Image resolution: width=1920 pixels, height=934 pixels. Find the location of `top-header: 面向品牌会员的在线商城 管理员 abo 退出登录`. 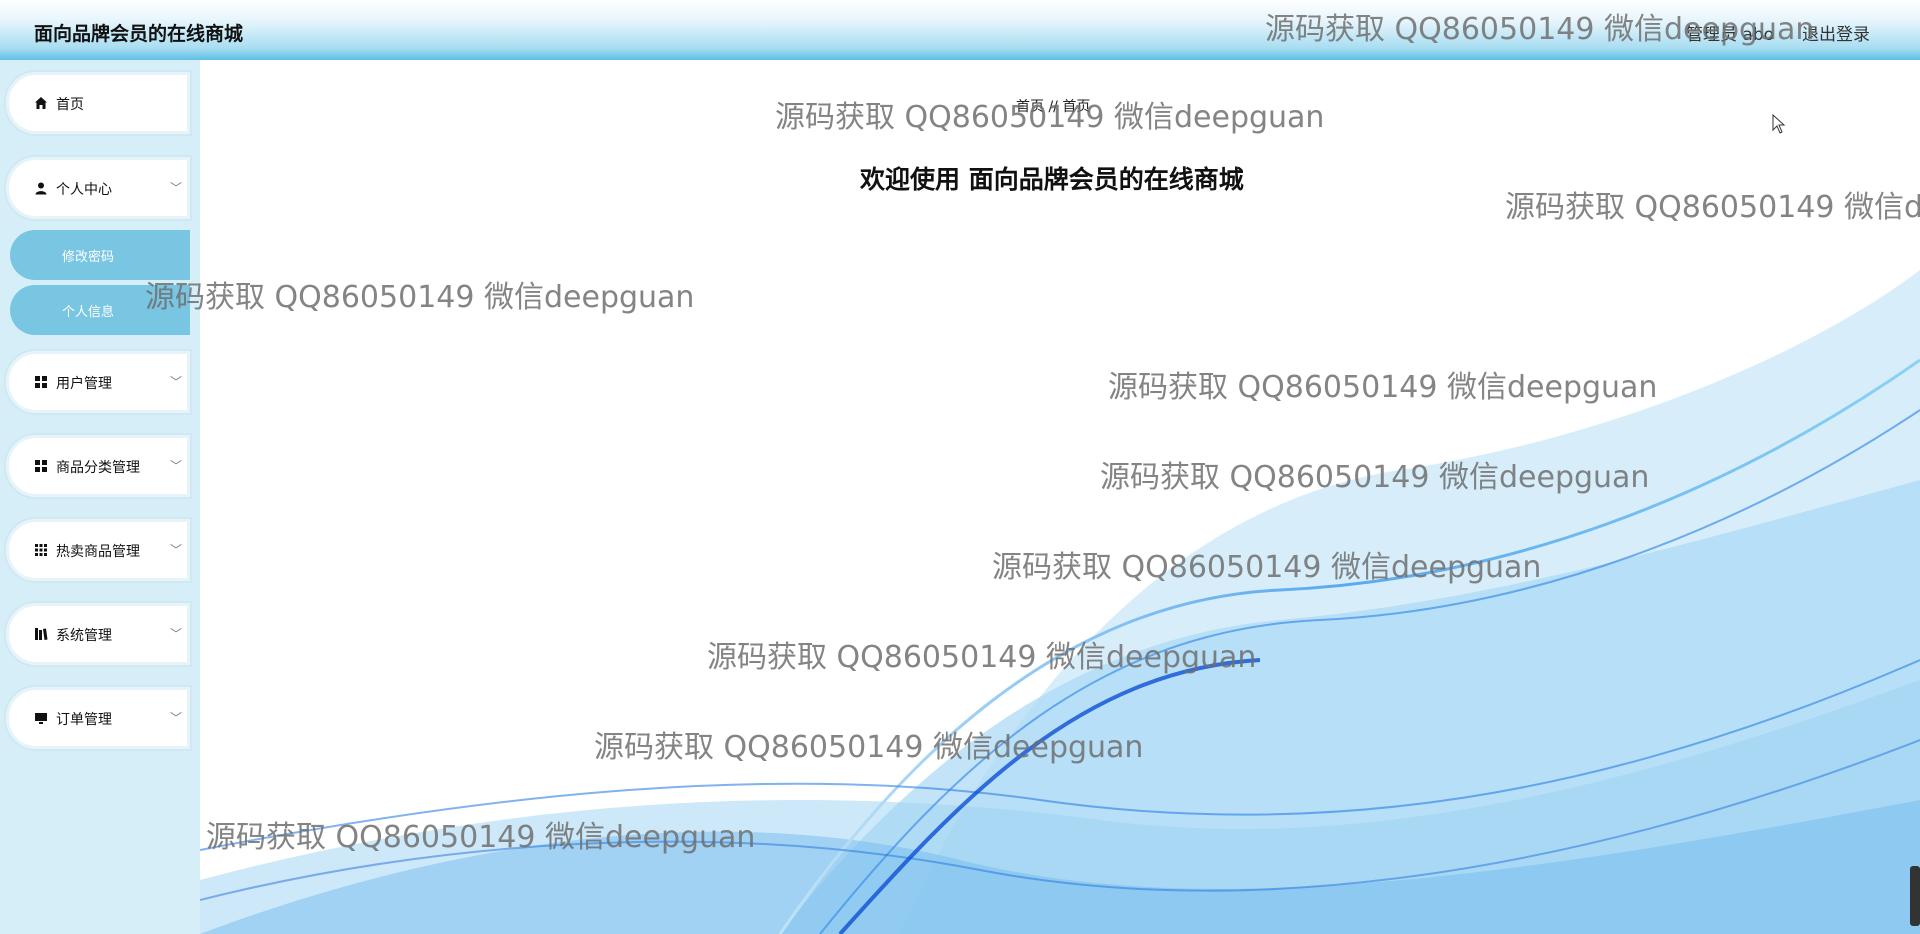

top-header: 面向品牌会员的在线商城 管理员 abo 退出登录 is located at coordinates (960, 30).